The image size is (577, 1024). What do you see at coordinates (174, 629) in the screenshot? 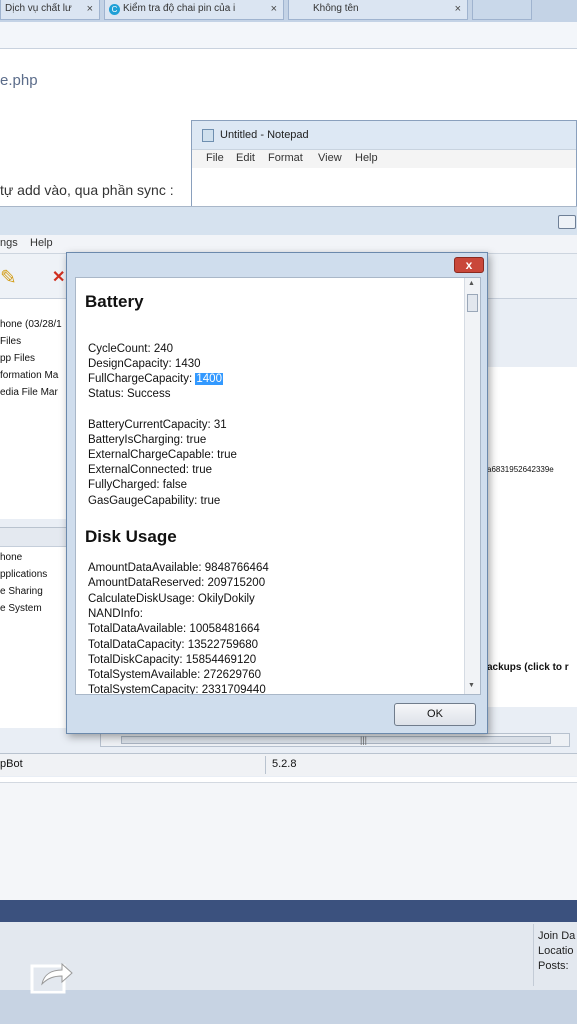
I see `total-data-available: TotalDataAvailable: 10058481664` at bounding box center [174, 629].